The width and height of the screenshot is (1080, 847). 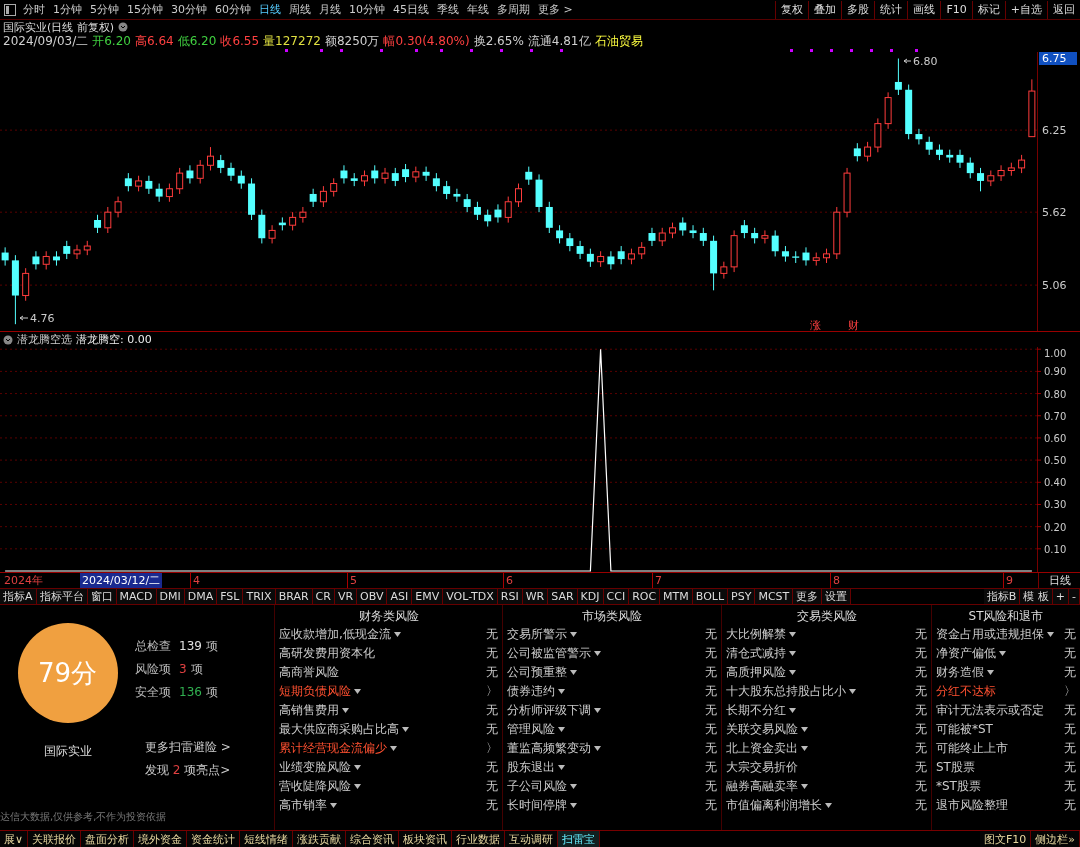 What do you see at coordinates (590, 596) in the screenshot?
I see `indicator-tab: KDJ` at bounding box center [590, 596].